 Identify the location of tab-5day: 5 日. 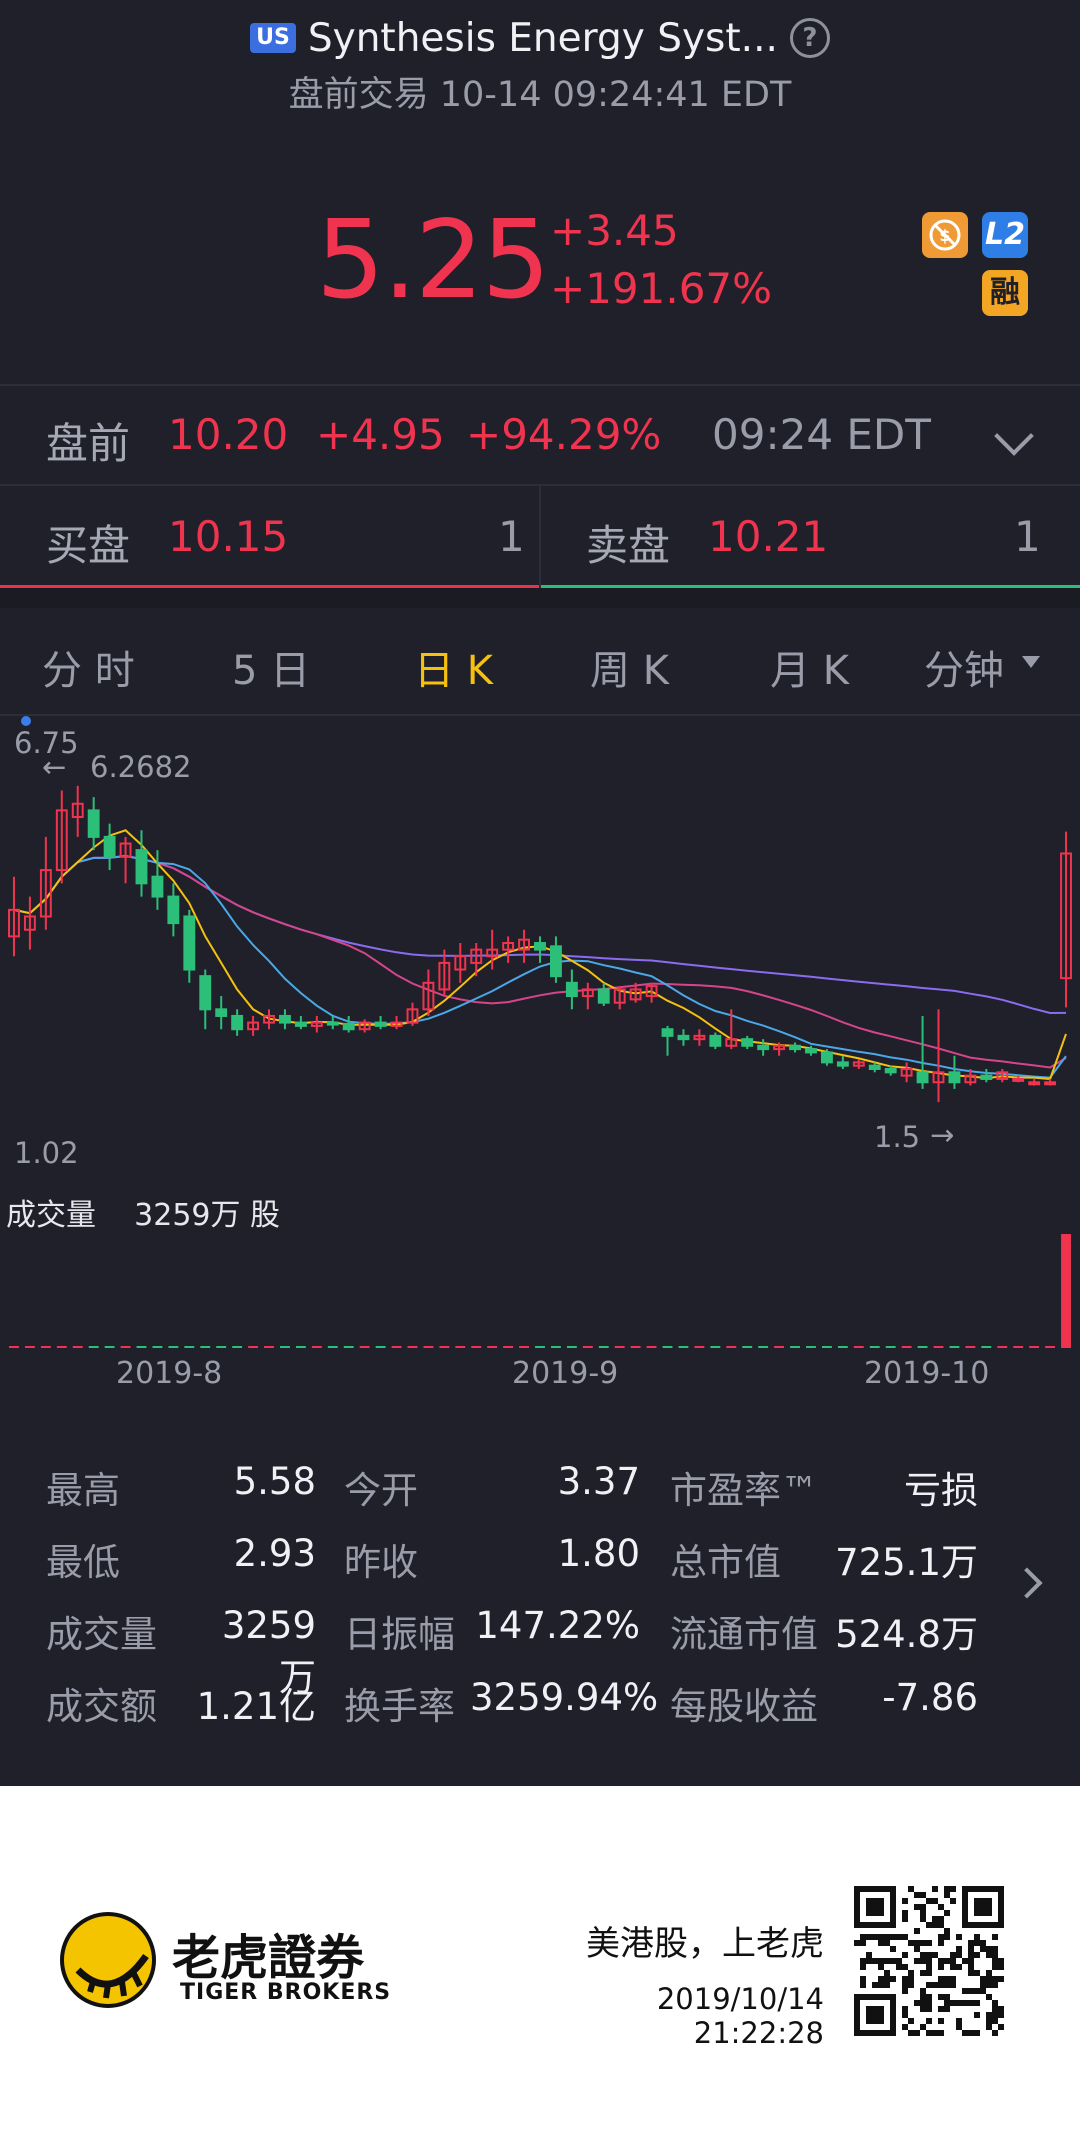
(271, 667).